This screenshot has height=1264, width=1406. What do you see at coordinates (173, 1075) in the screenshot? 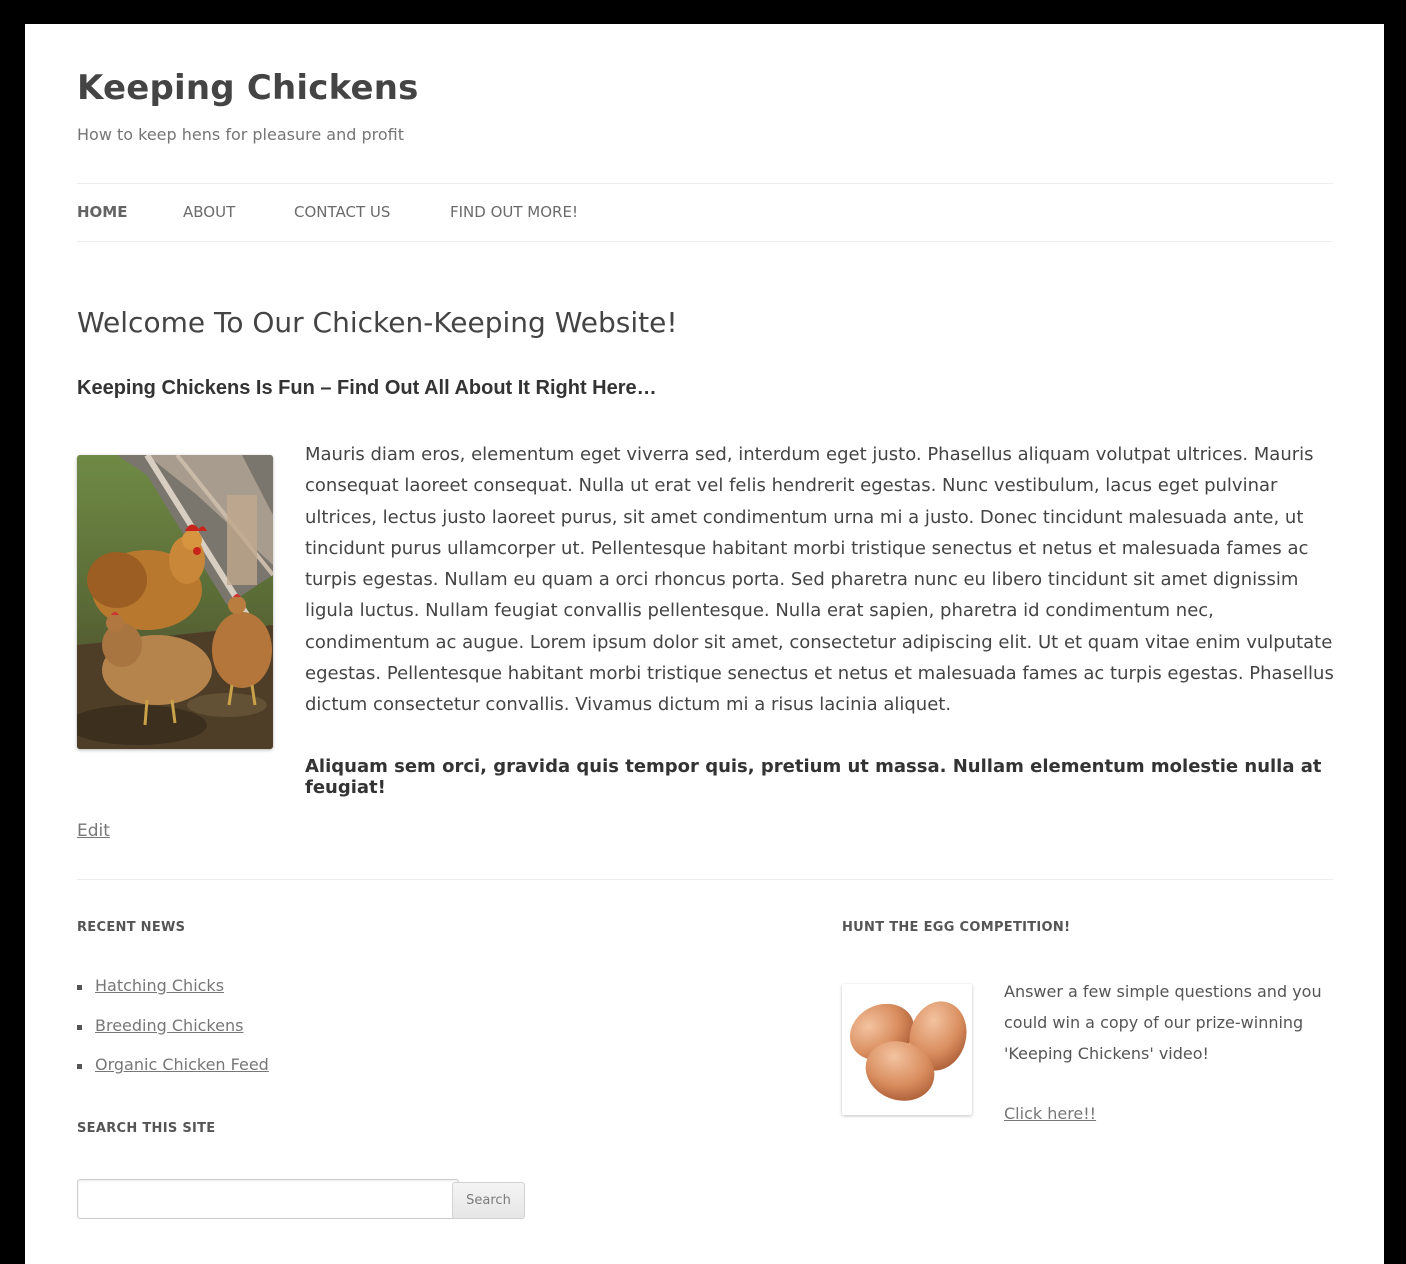
I see `list-item: Organic Chicken Feed` at bounding box center [173, 1075].